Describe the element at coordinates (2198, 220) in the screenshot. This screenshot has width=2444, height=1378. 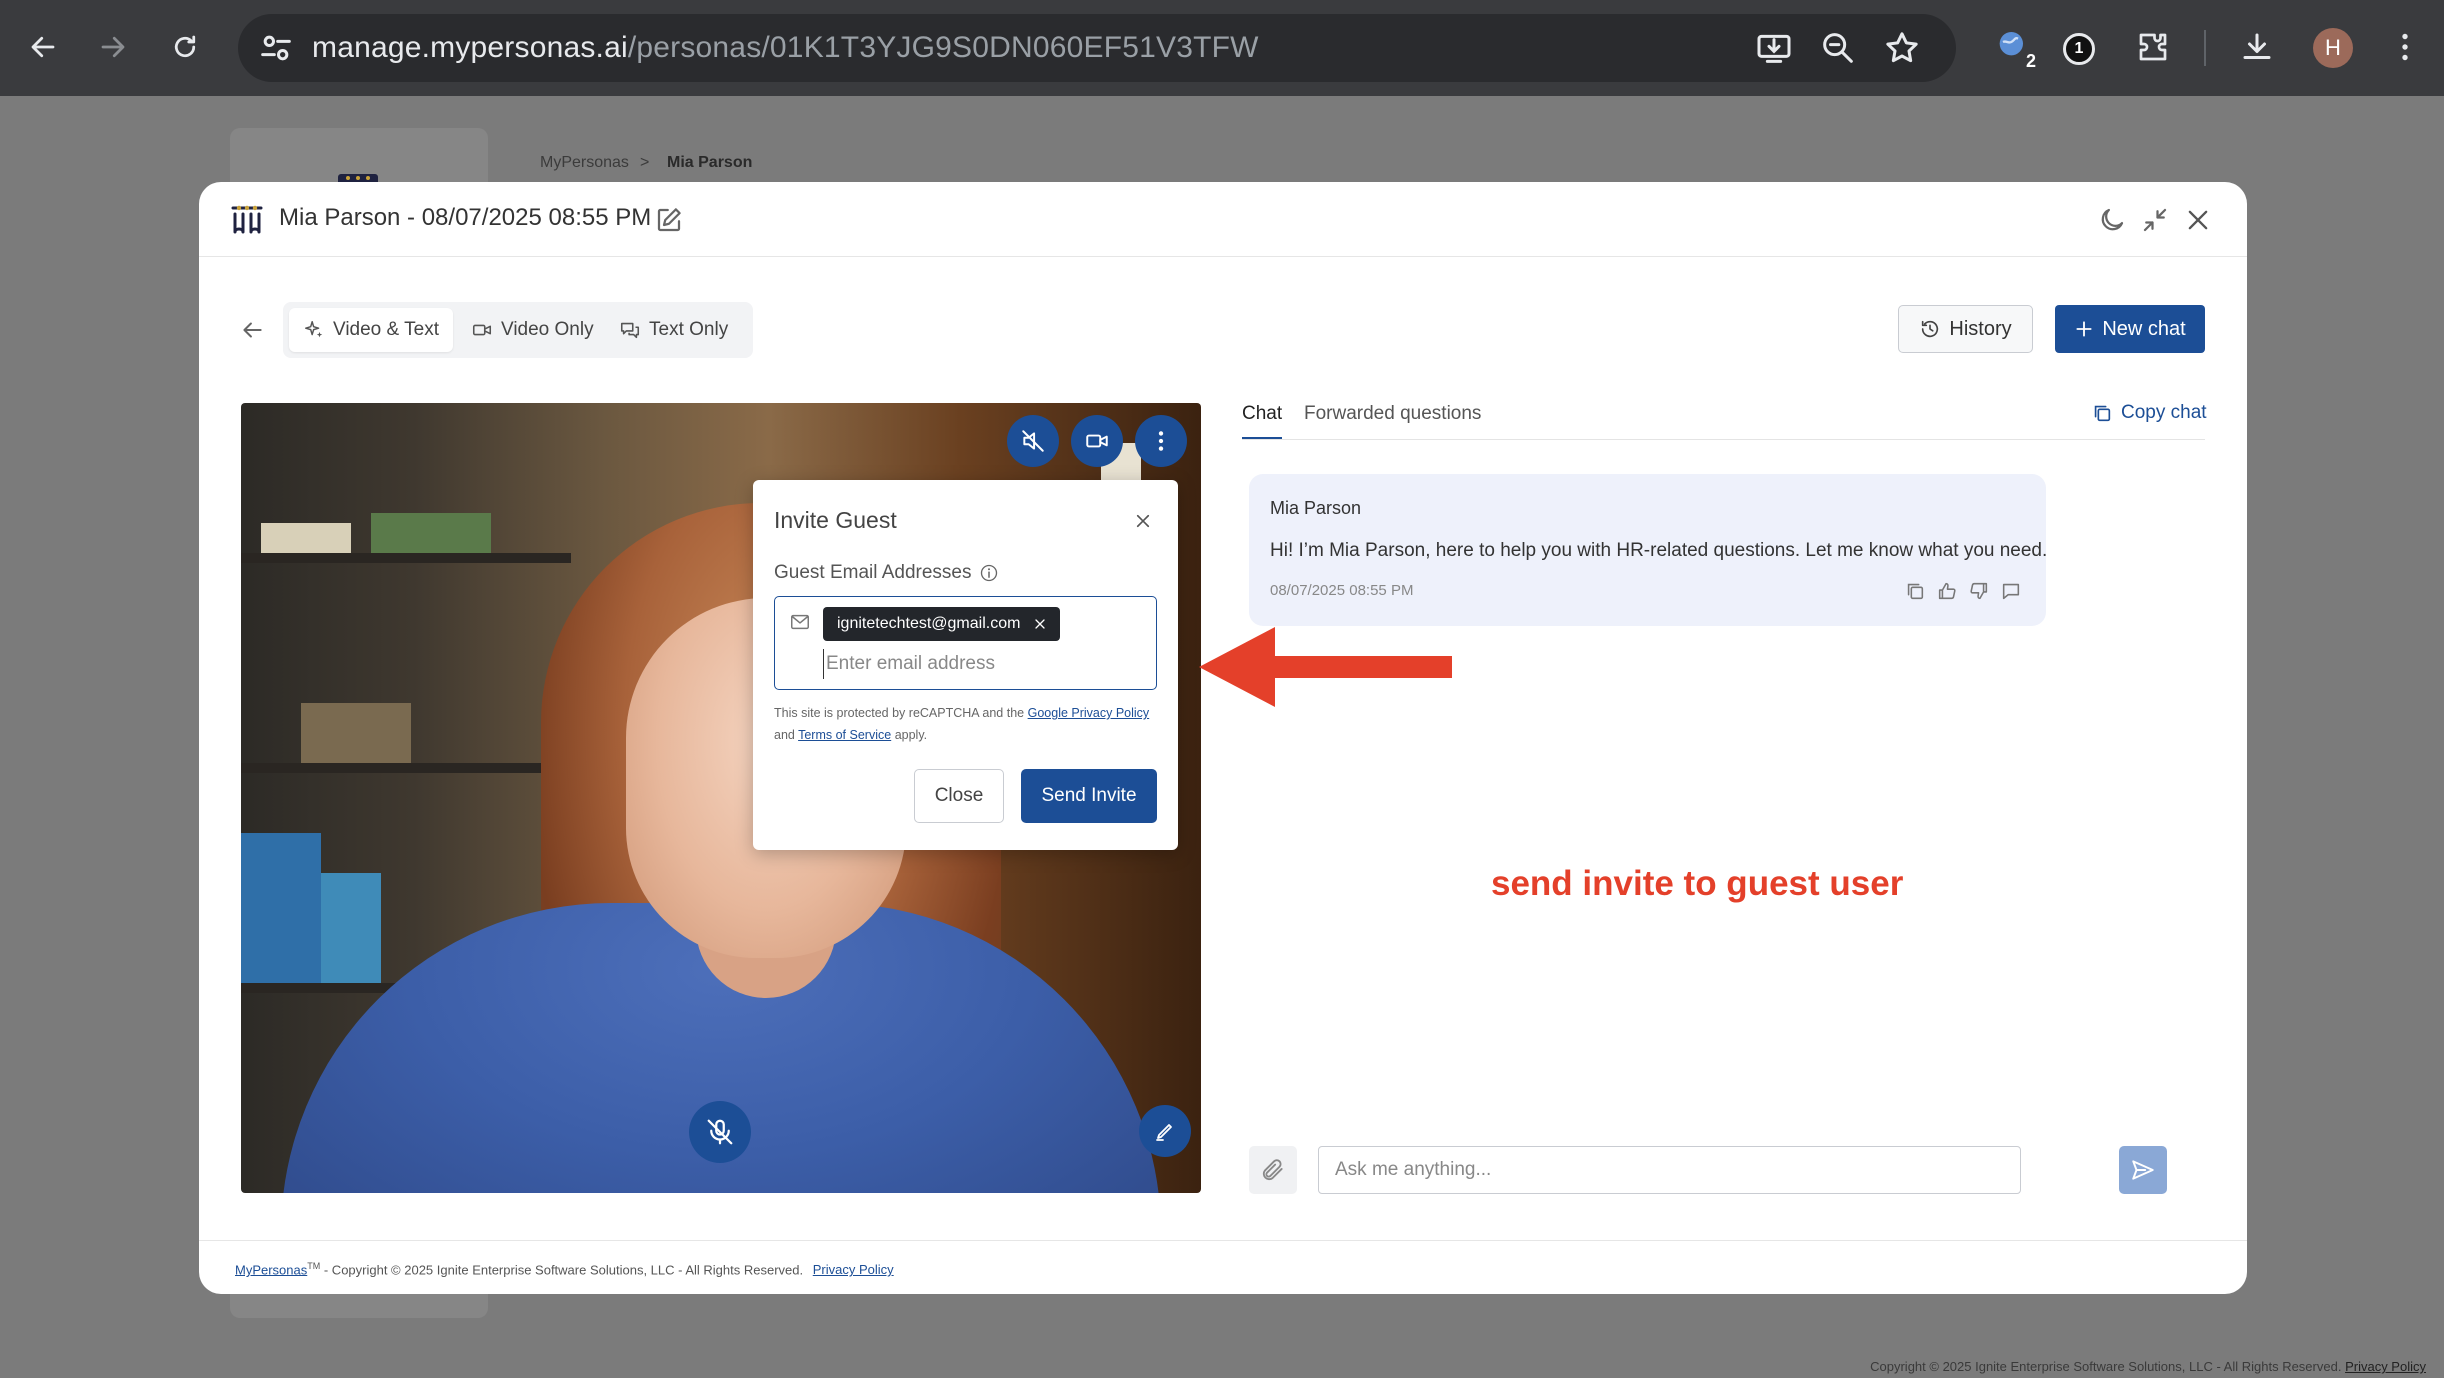
I see `close-modal-icon` at that location.